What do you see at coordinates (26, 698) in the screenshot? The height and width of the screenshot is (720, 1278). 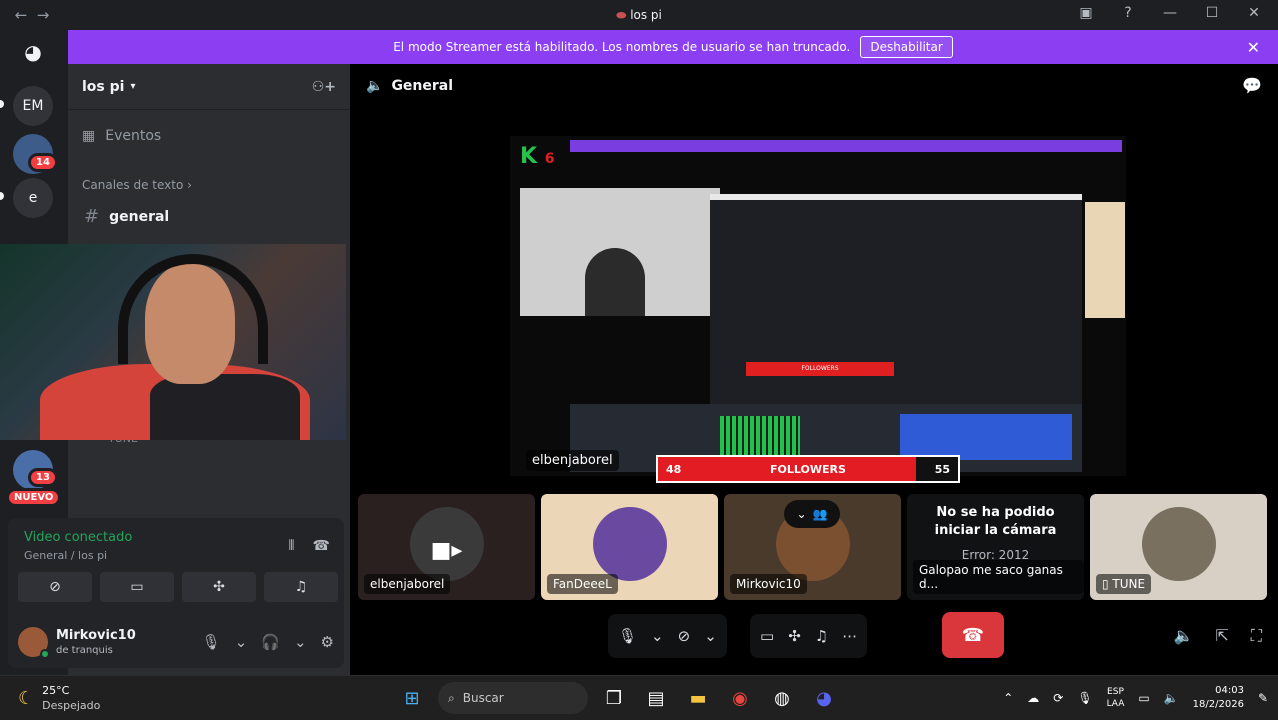 I see `moon-icon: ☾` at bounding box center [26, 698].